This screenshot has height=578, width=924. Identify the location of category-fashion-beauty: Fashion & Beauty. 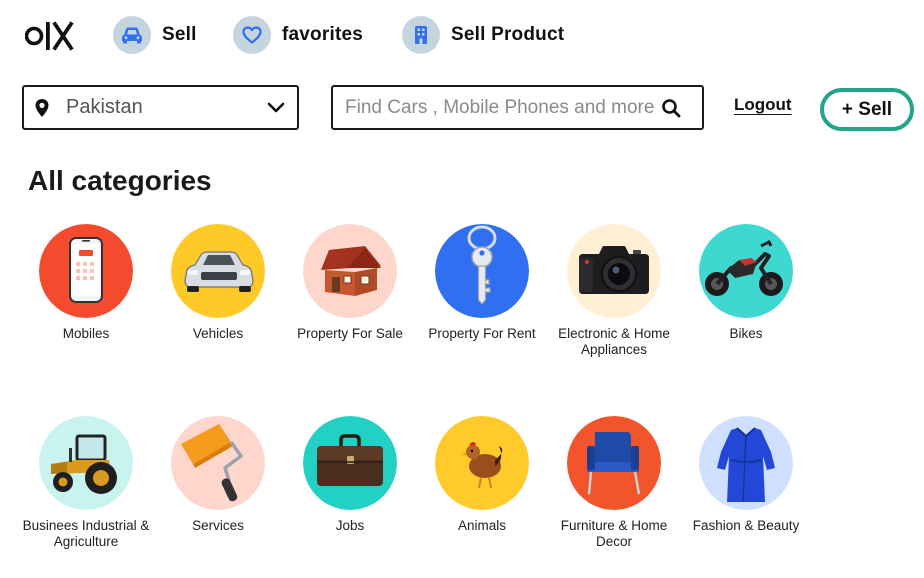
(746, 475).